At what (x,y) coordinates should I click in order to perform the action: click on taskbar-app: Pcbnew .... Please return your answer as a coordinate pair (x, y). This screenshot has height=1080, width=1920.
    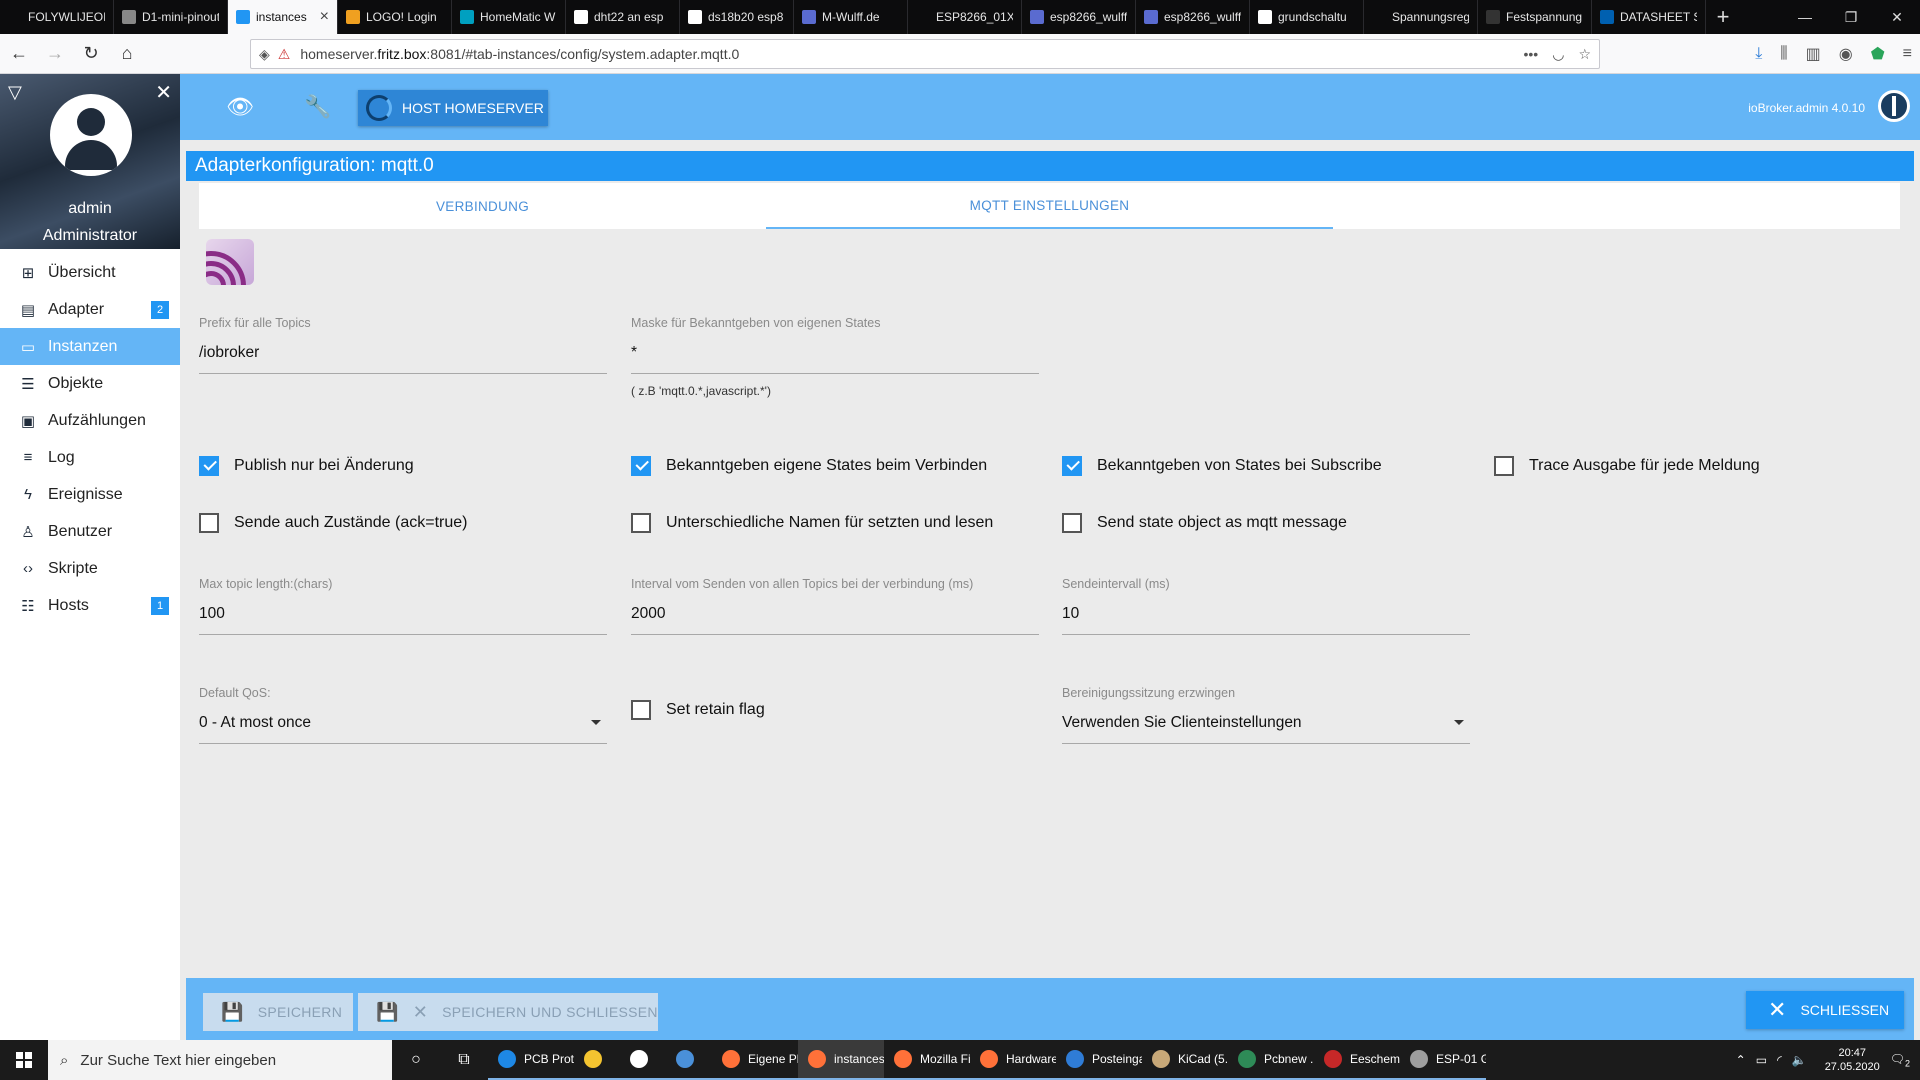
    Looking at the image, I should click on (1271, 1060).